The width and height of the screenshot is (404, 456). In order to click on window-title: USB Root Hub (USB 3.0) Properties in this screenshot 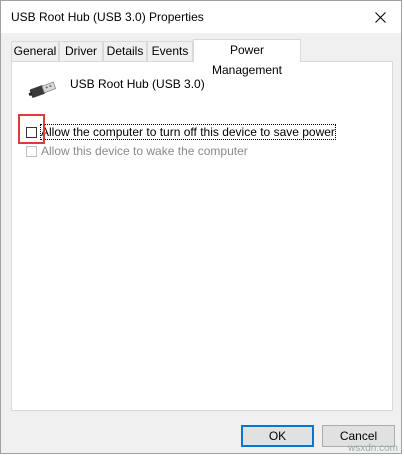, I will do `click(107, 17)`.